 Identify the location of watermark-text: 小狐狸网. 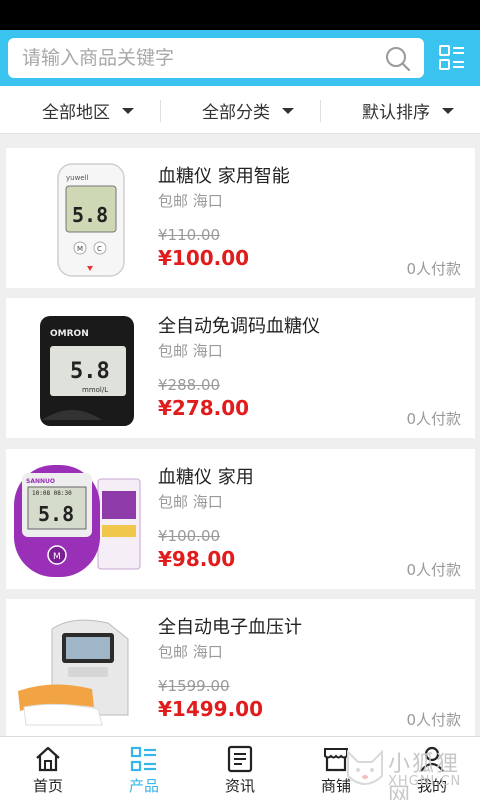
(424, 776).